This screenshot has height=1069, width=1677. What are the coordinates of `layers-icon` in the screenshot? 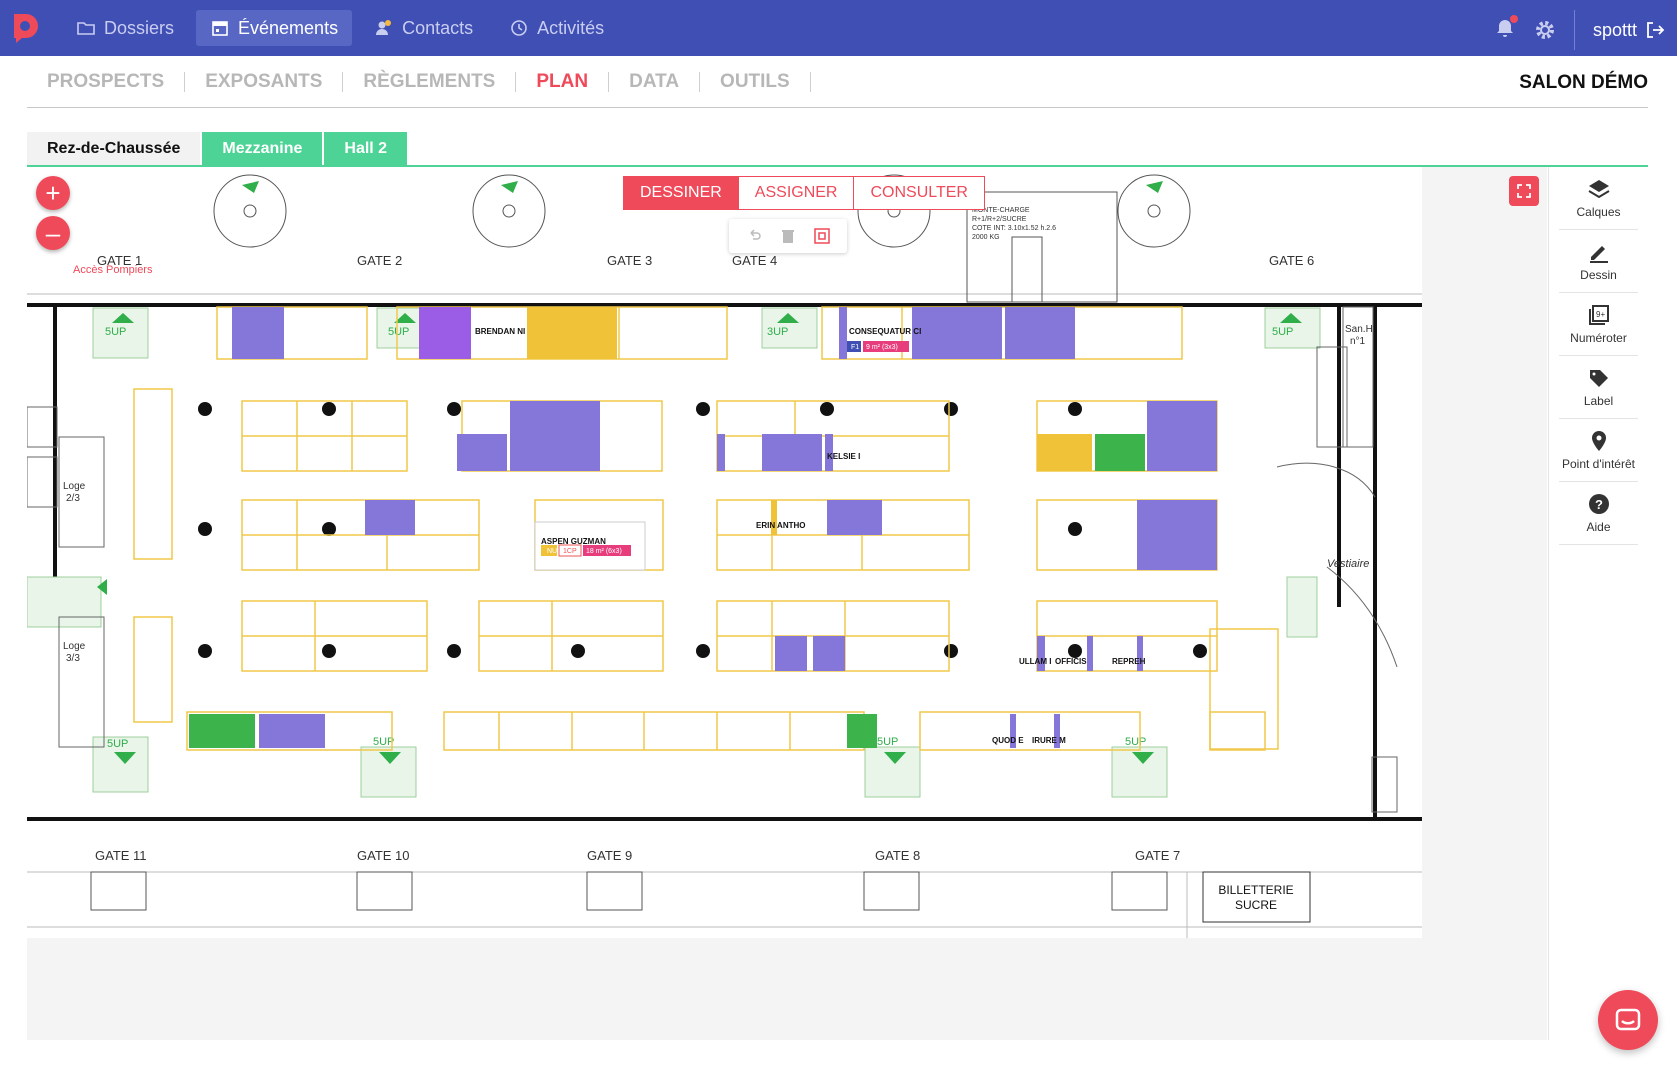 It's located at (1598, 189).